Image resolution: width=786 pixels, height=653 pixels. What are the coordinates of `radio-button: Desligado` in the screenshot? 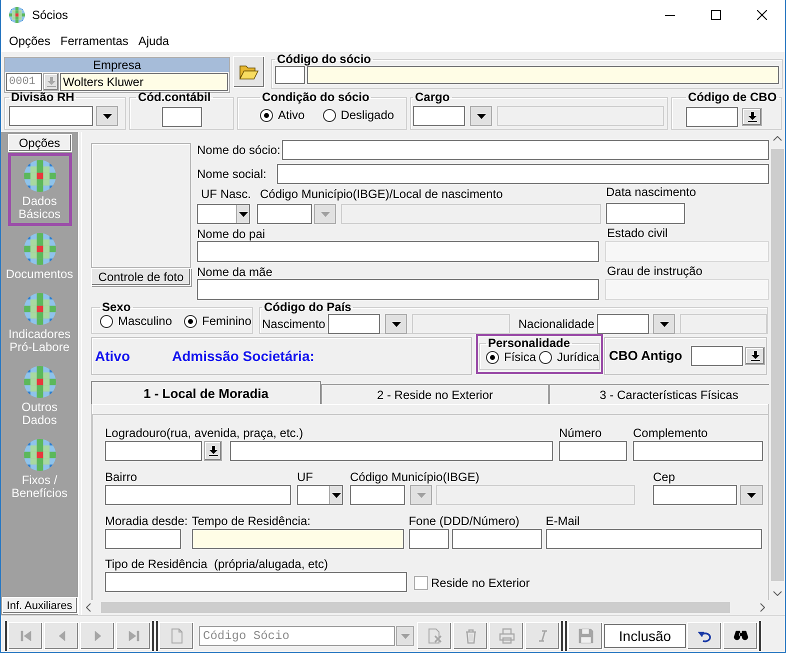 It's located at (358, 115).